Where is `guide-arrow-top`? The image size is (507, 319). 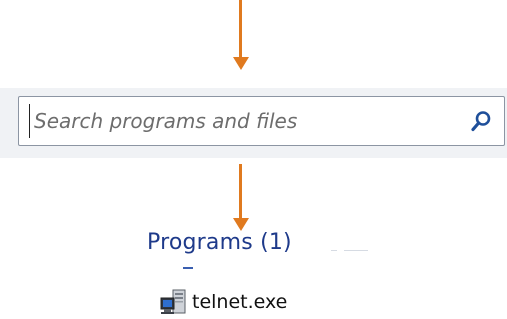
guide-arrow-top is located at coordinates (241, 36).